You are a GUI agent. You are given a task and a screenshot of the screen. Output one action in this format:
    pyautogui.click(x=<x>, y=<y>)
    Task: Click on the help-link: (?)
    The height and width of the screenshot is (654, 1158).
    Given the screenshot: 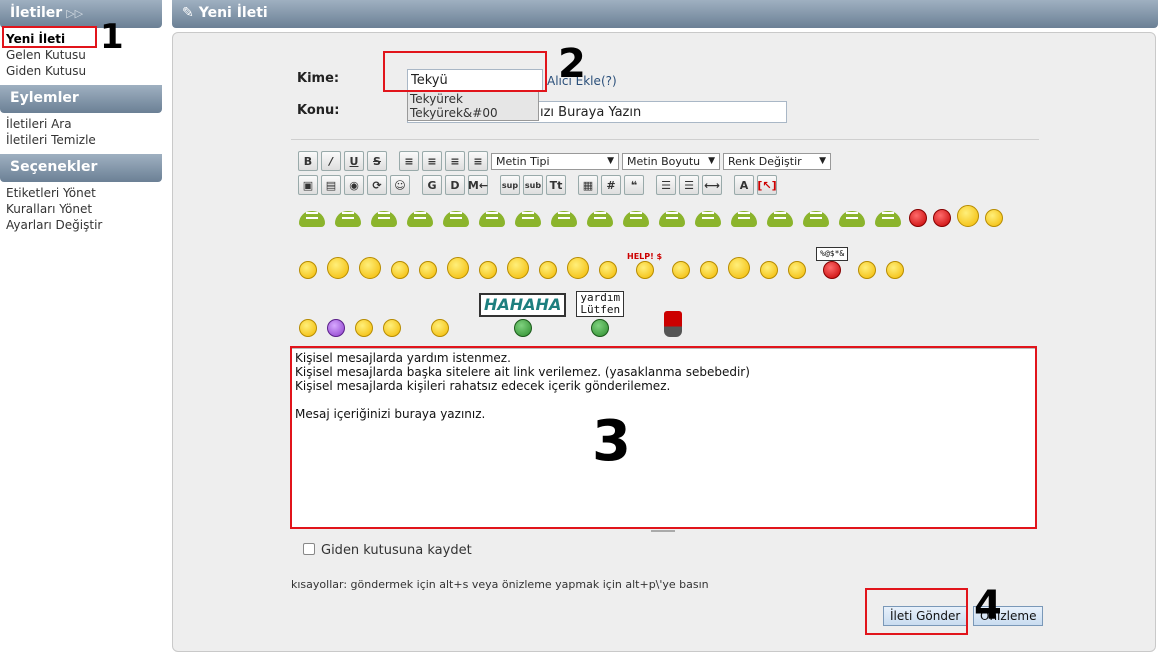 What is the action you would take?
    pyautogui.click(x=609, y=81)
    